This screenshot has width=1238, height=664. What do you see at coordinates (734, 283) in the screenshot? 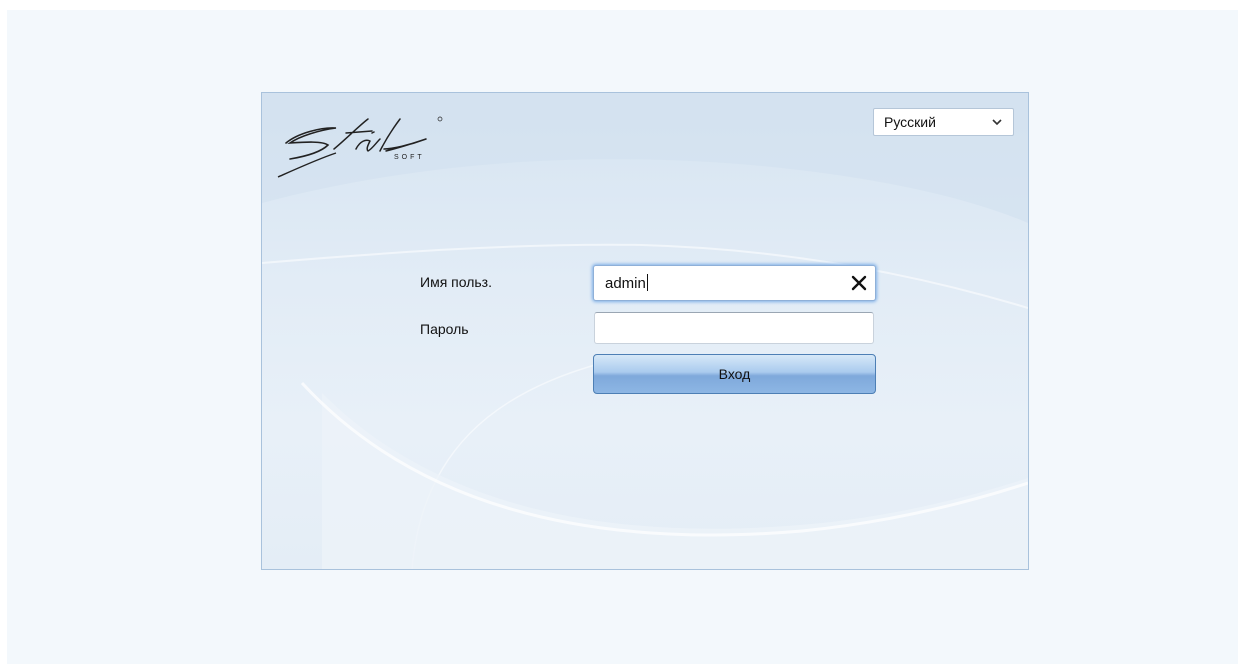
I see `username-field: admin` at bounding box center [734, 283].